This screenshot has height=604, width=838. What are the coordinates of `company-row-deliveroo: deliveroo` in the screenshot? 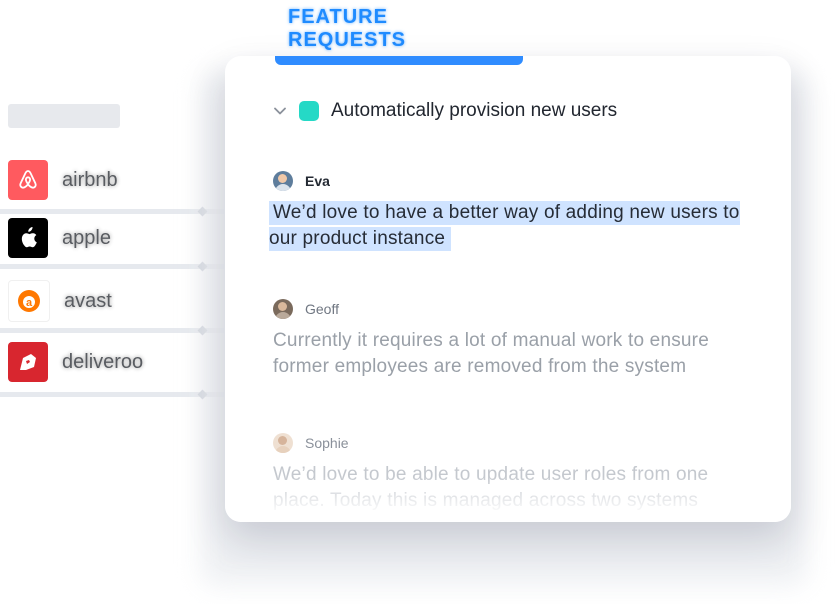 It's located at (75, 362).